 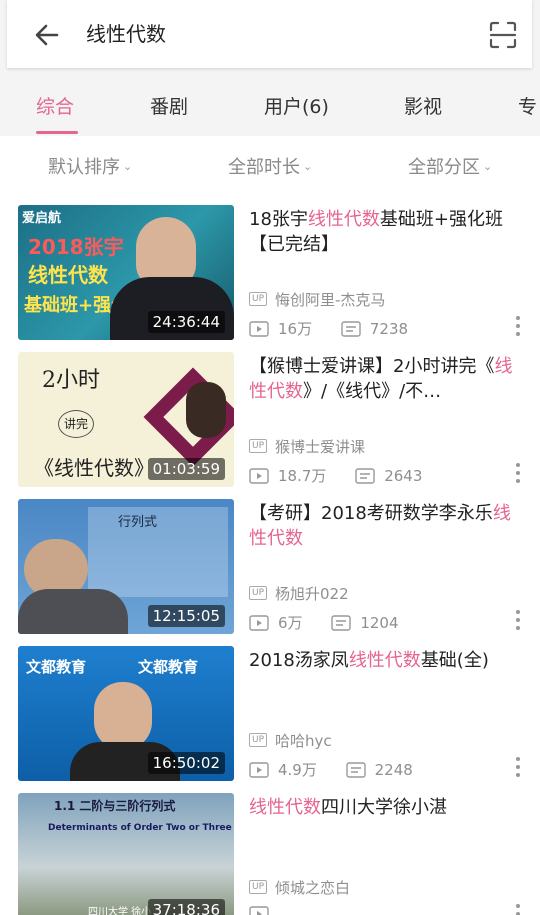 I want to click on uploader-row: UP 猴博士爱讲课, so click(x=307, y=446).